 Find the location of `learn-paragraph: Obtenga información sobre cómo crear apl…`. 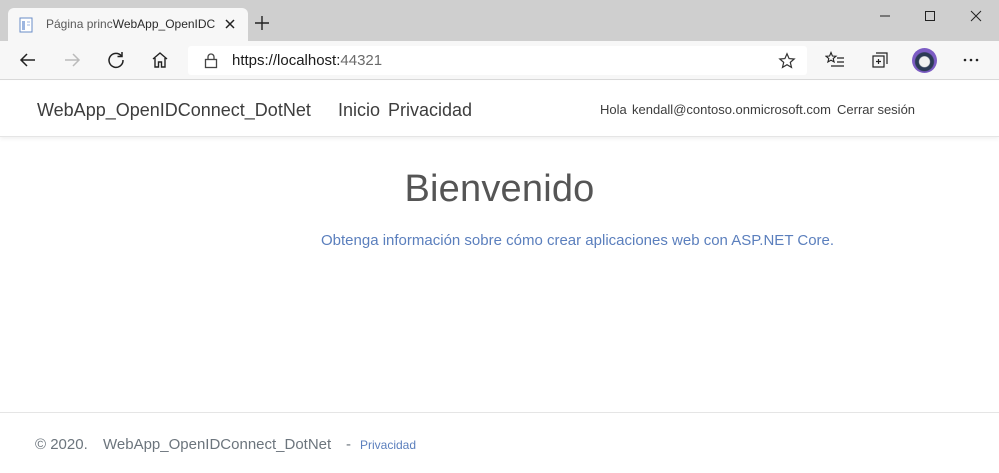

learn-paragraph: Obtenga información sobre cómo crear apl… is located at coordinates (577, 240).